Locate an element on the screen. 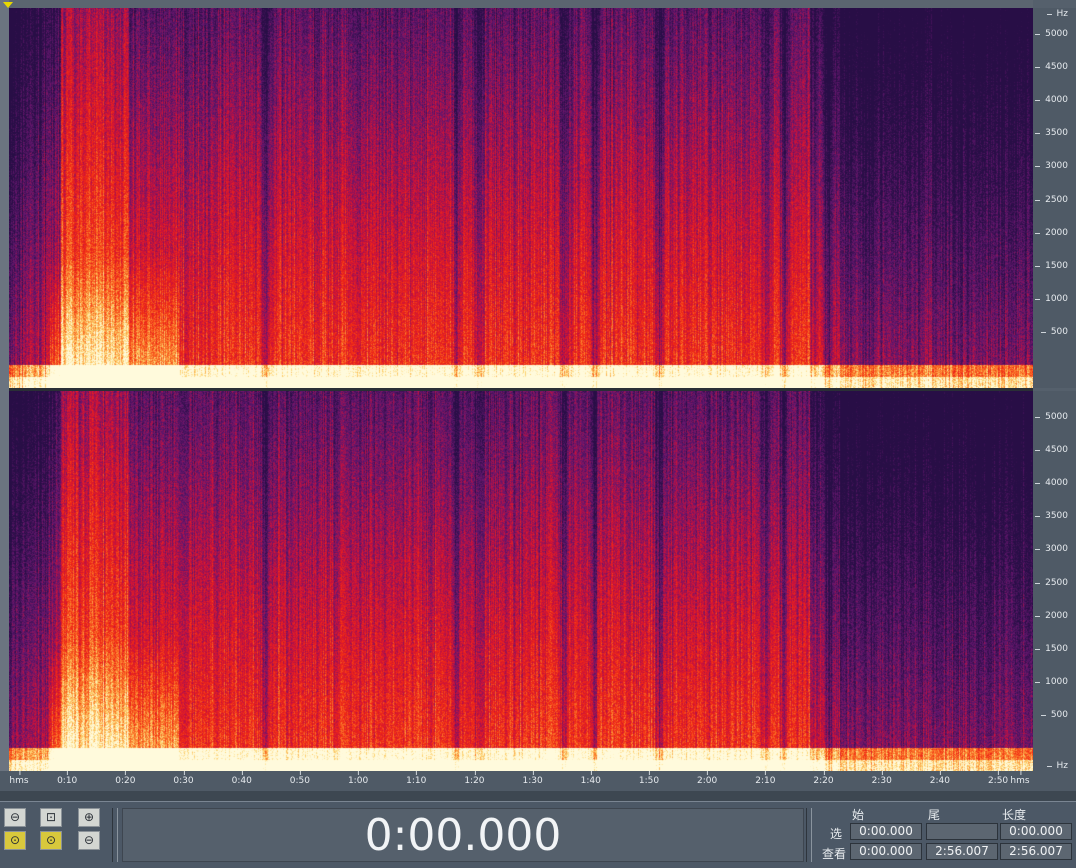  left-margin is located at coordinates (4, 400).